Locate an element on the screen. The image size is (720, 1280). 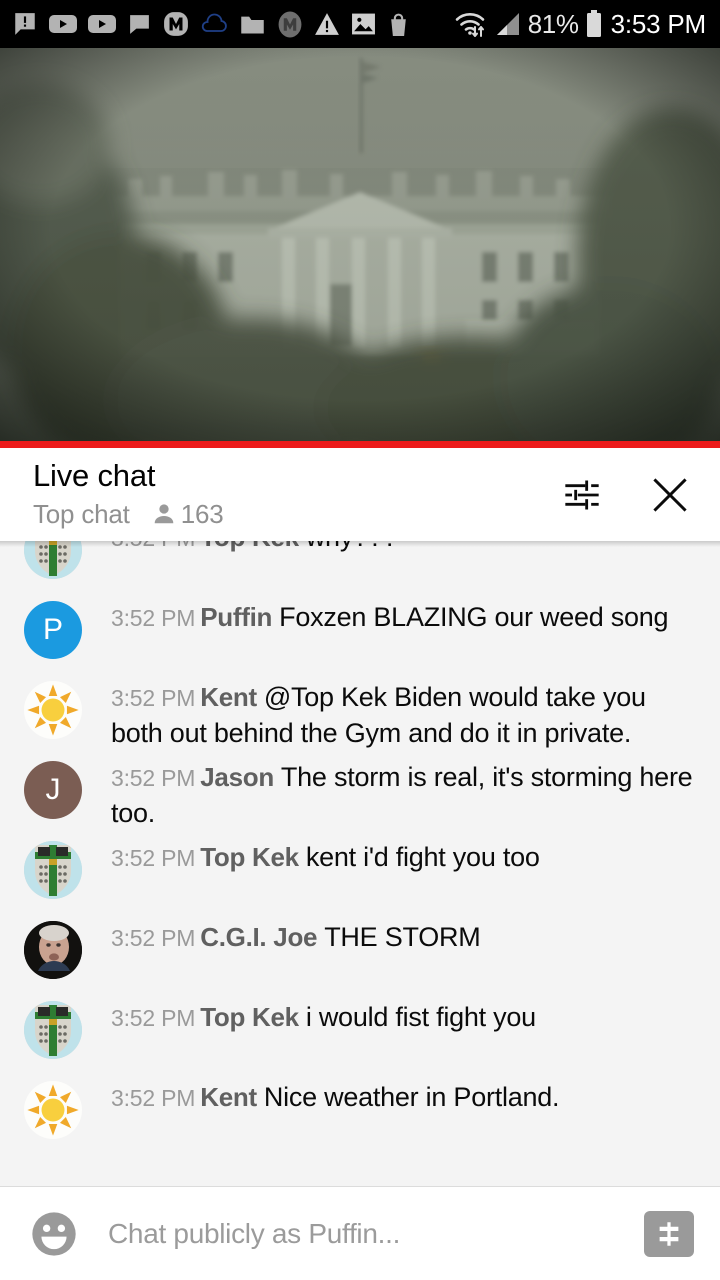
chat-list-divider is located at coordinates (360, 1186).